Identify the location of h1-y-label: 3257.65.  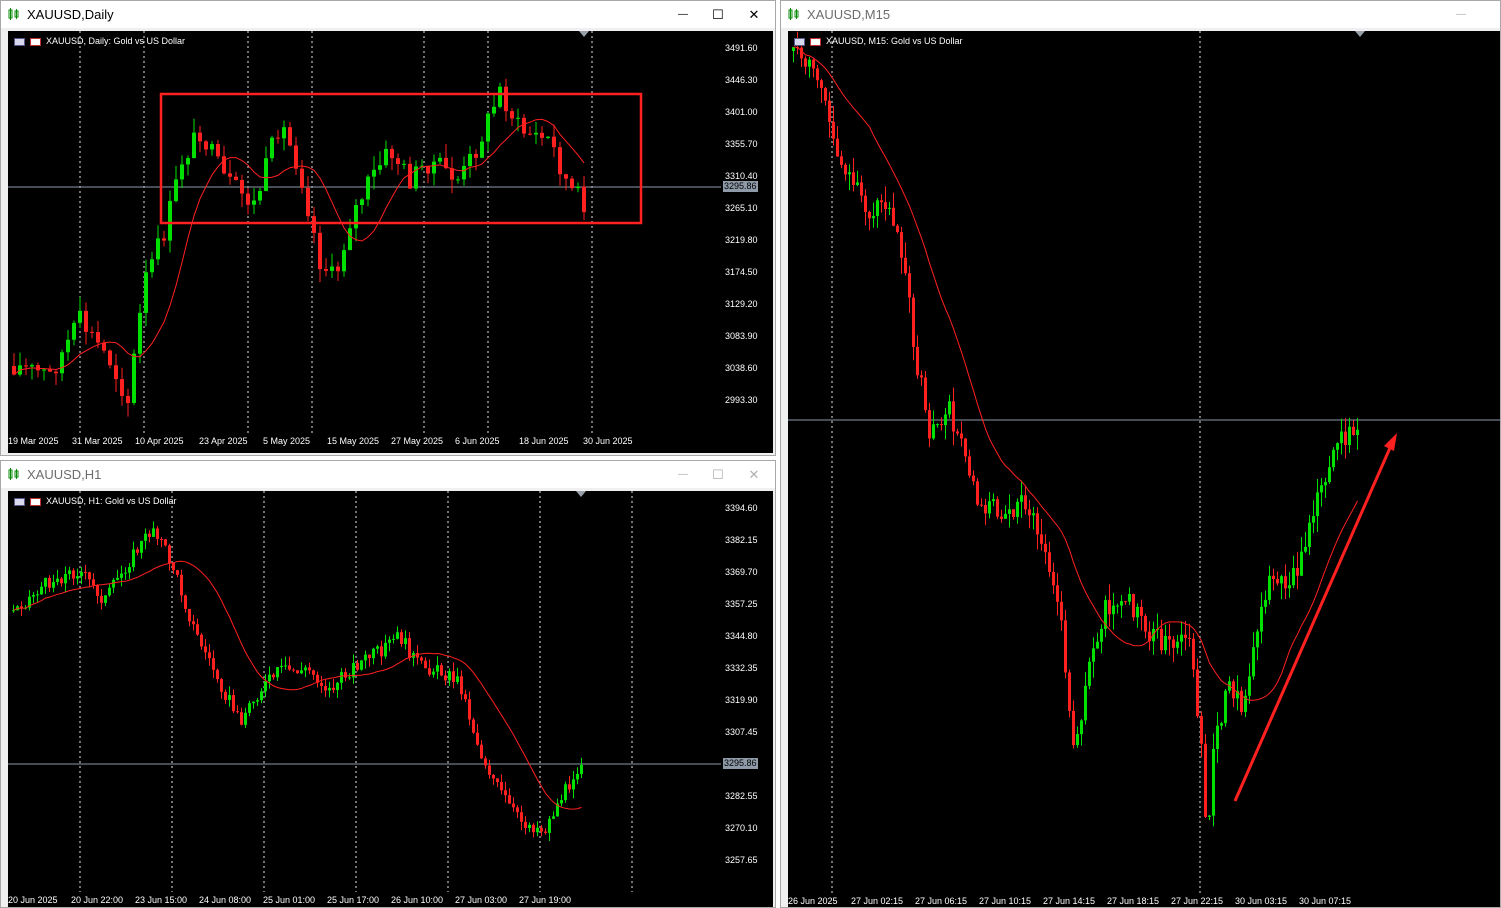
(741, 860).